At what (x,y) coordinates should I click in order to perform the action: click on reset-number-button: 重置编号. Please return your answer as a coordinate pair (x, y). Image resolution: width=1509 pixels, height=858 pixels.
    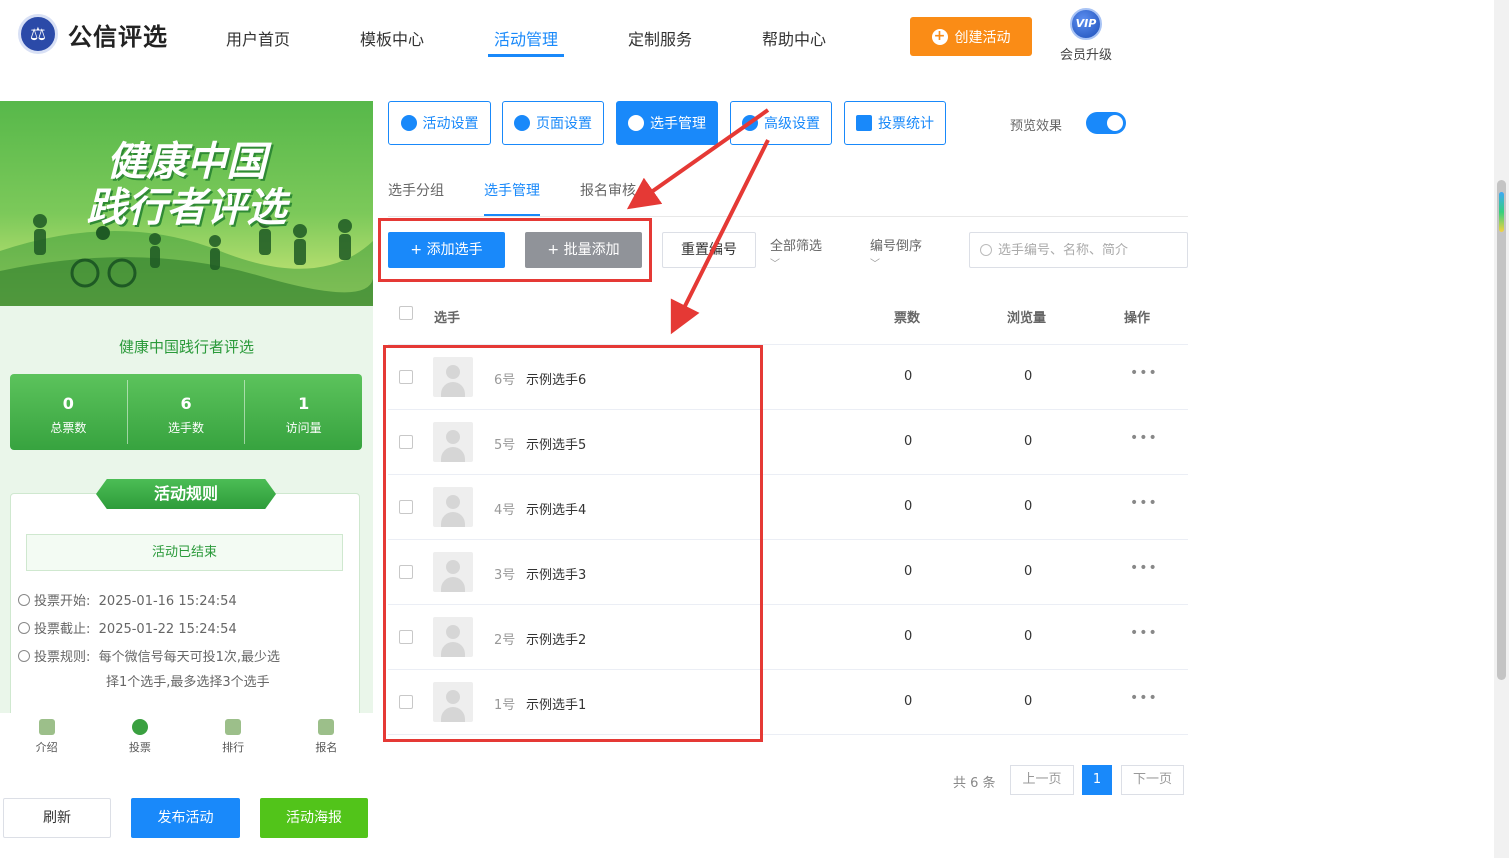
    Looking at the image, I should click on (709, 250).